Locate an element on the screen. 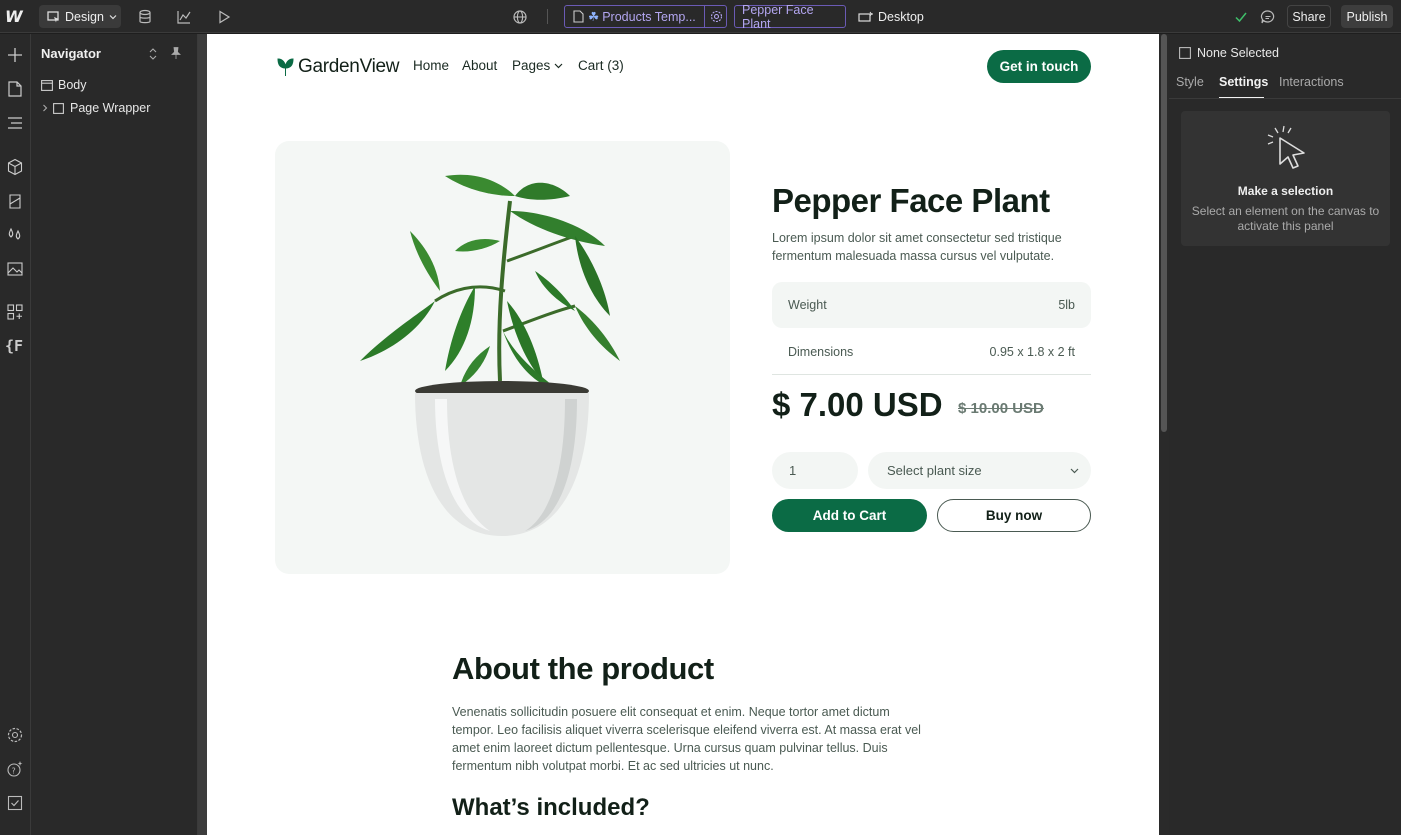  quantity-input: 1 is located at coordinates (815, 470).